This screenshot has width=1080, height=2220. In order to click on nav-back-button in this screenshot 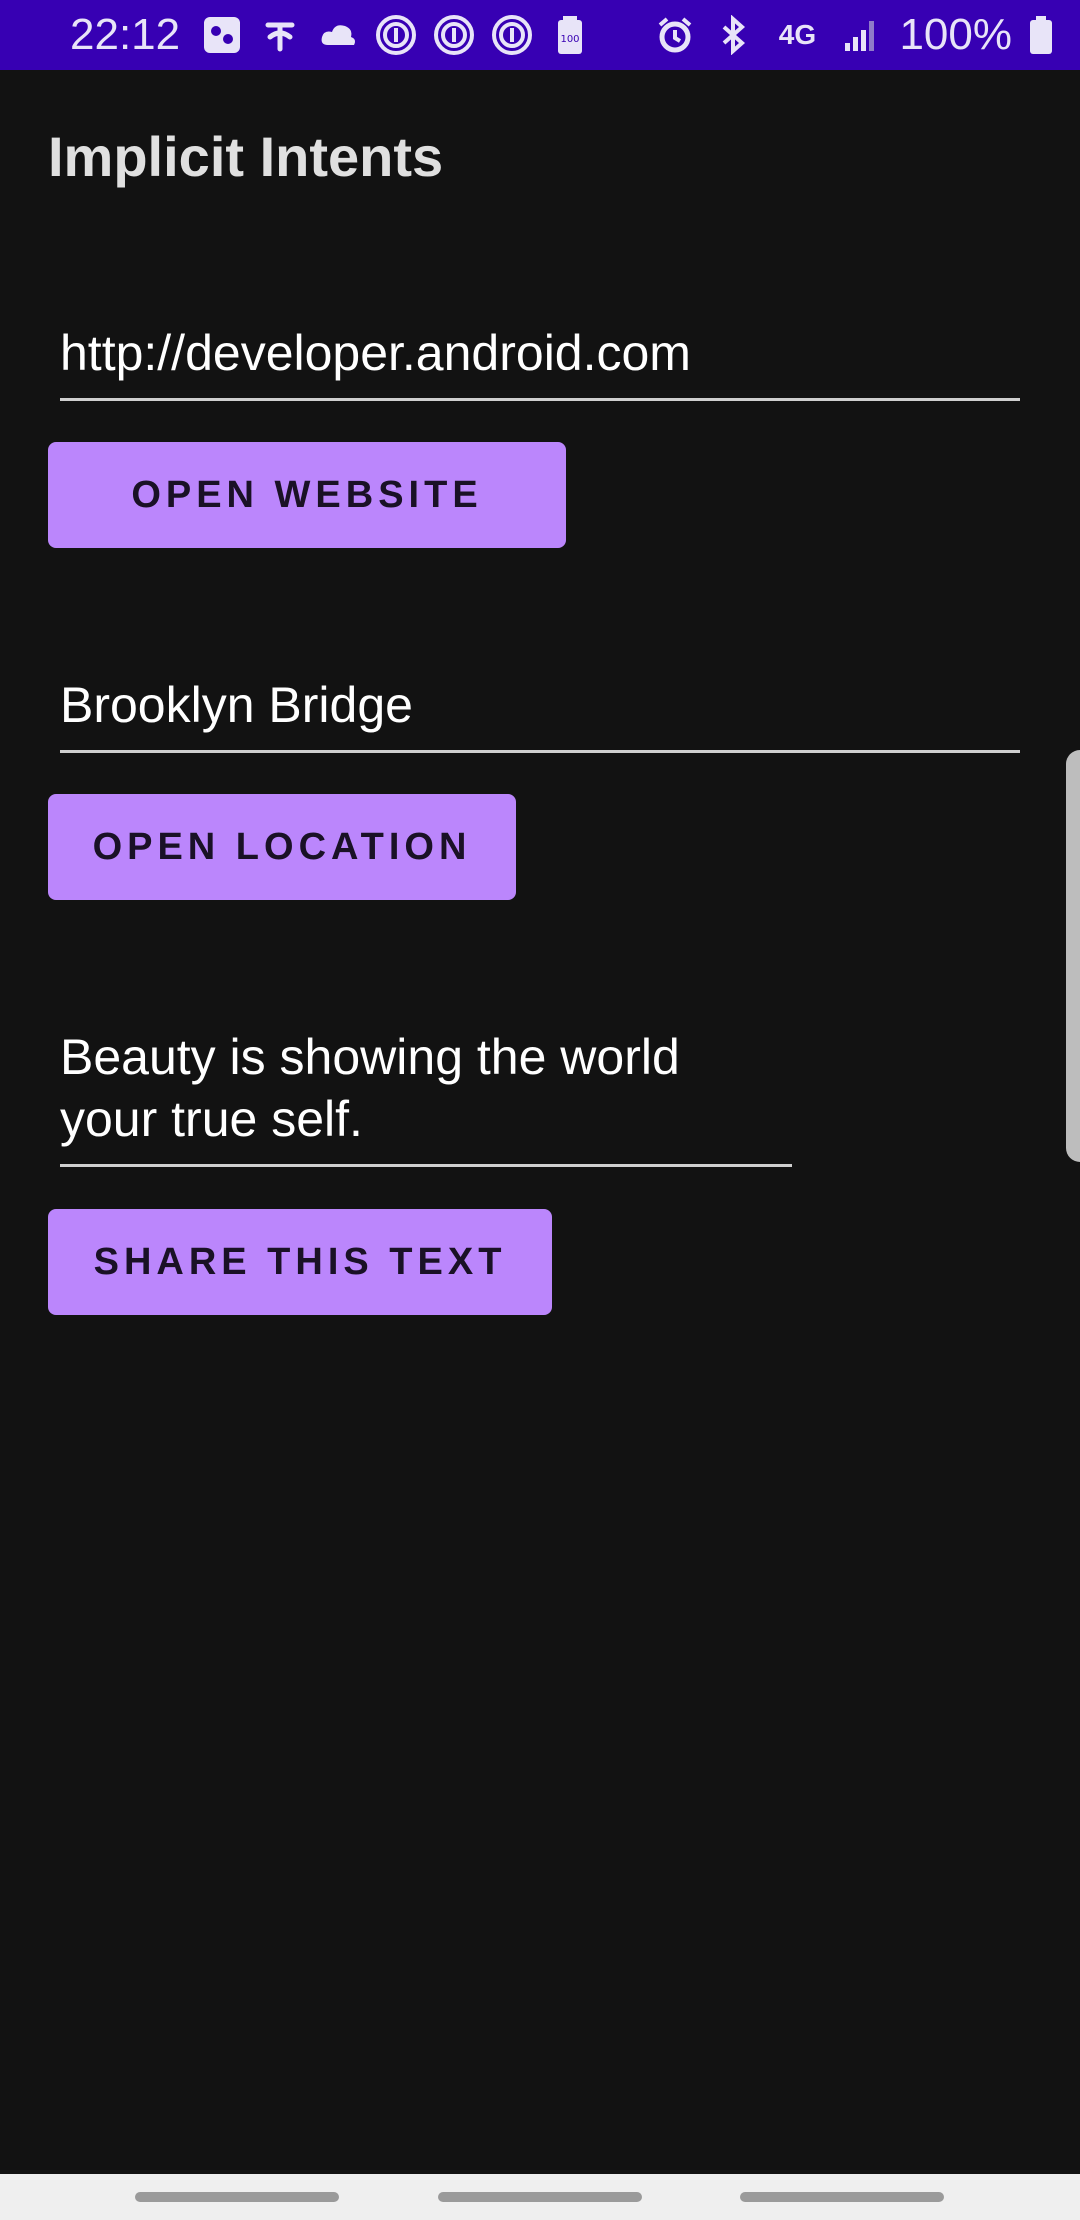, I will do `click(842, 2197)`.